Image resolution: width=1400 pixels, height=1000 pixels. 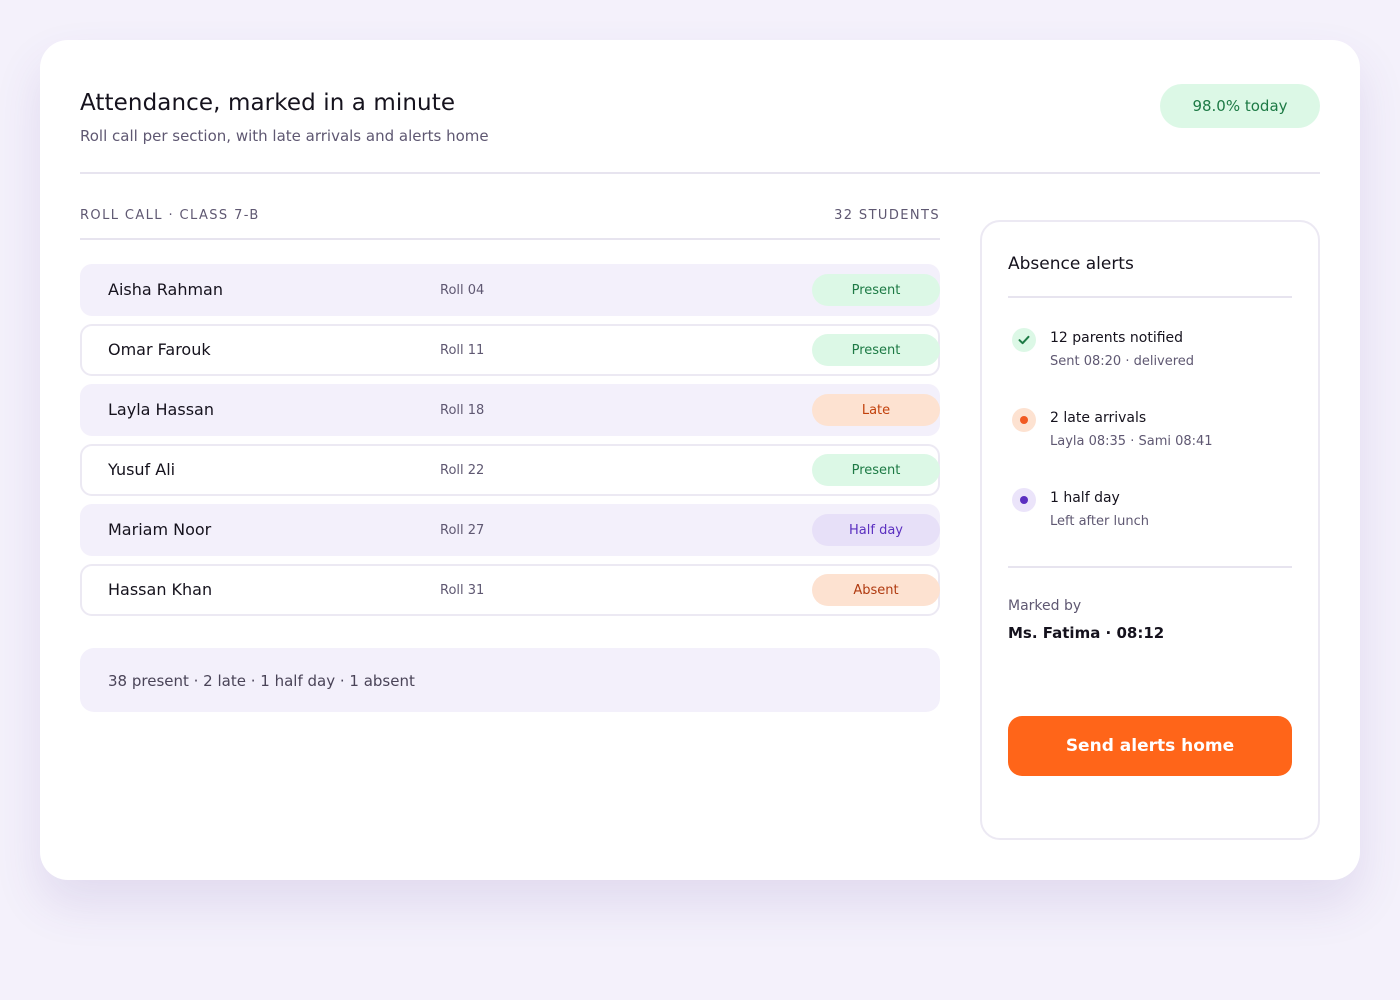 What do you see at coordinates (1122, 361) in the screenshot?
I see `alert-detail: Sent 08:20 · delivered` at bounding box center [1122, 361].